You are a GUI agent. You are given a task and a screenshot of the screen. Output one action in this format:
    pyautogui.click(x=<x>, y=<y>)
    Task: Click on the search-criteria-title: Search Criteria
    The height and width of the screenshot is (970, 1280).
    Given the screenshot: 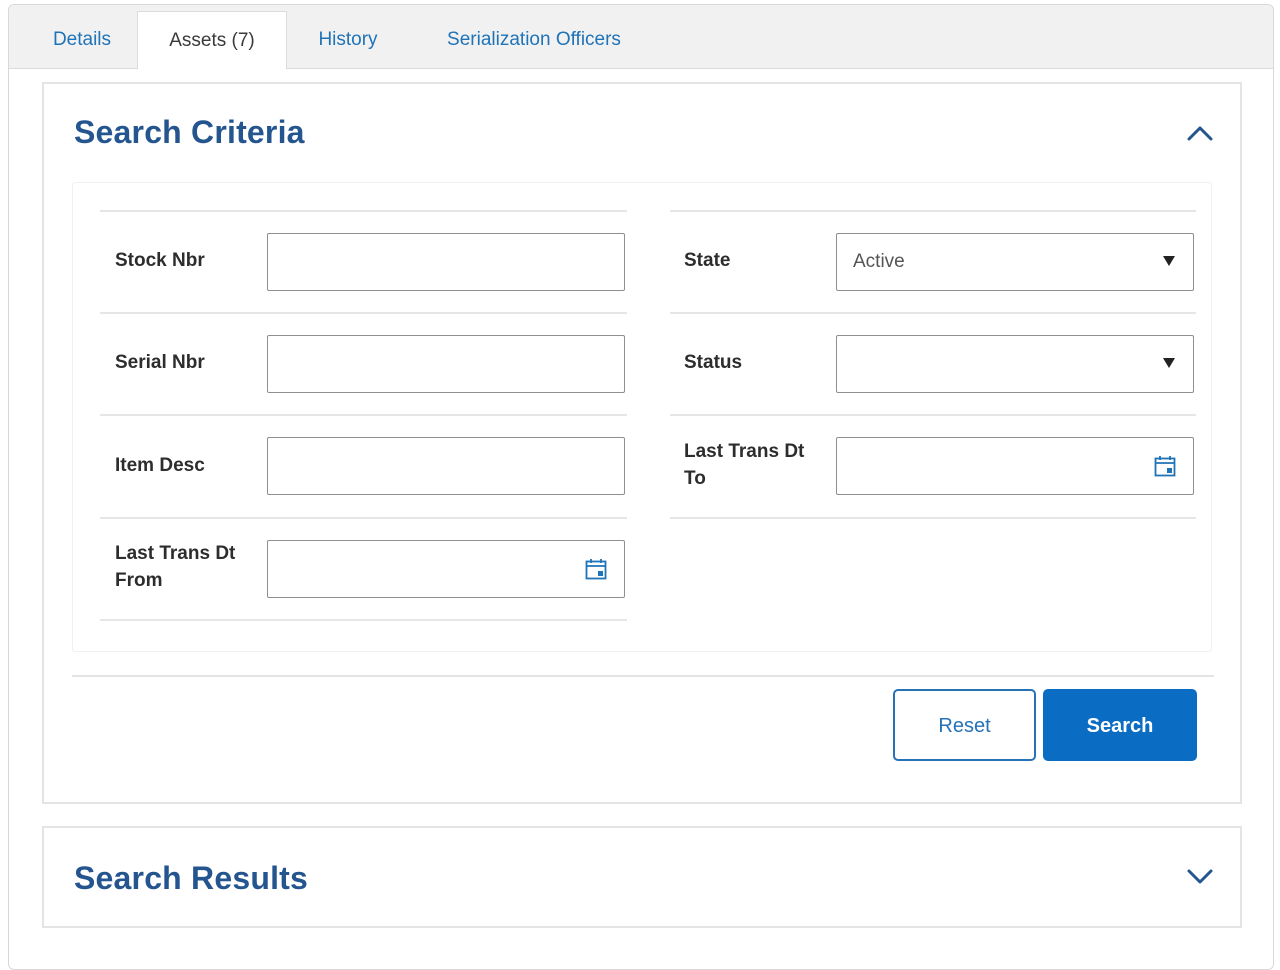 What is the action you would take?
    pyautogui.click(x=189, y=132)
    